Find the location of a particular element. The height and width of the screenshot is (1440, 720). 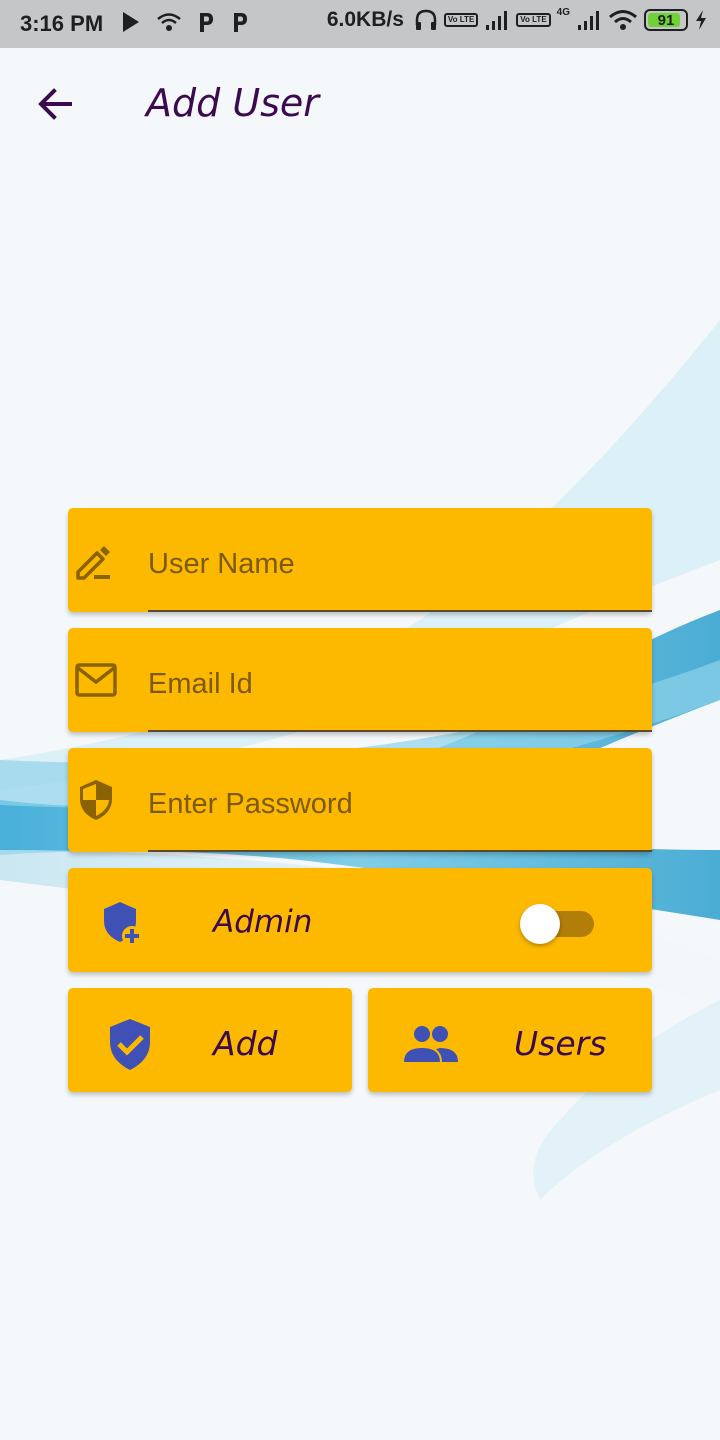

users-button-label: Users is located at coordinates (560, 1043).